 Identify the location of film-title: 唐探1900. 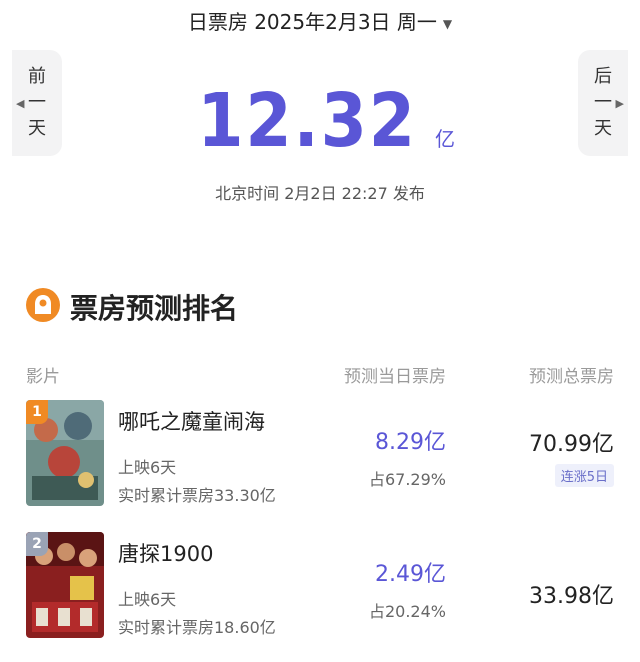
(166, 554).